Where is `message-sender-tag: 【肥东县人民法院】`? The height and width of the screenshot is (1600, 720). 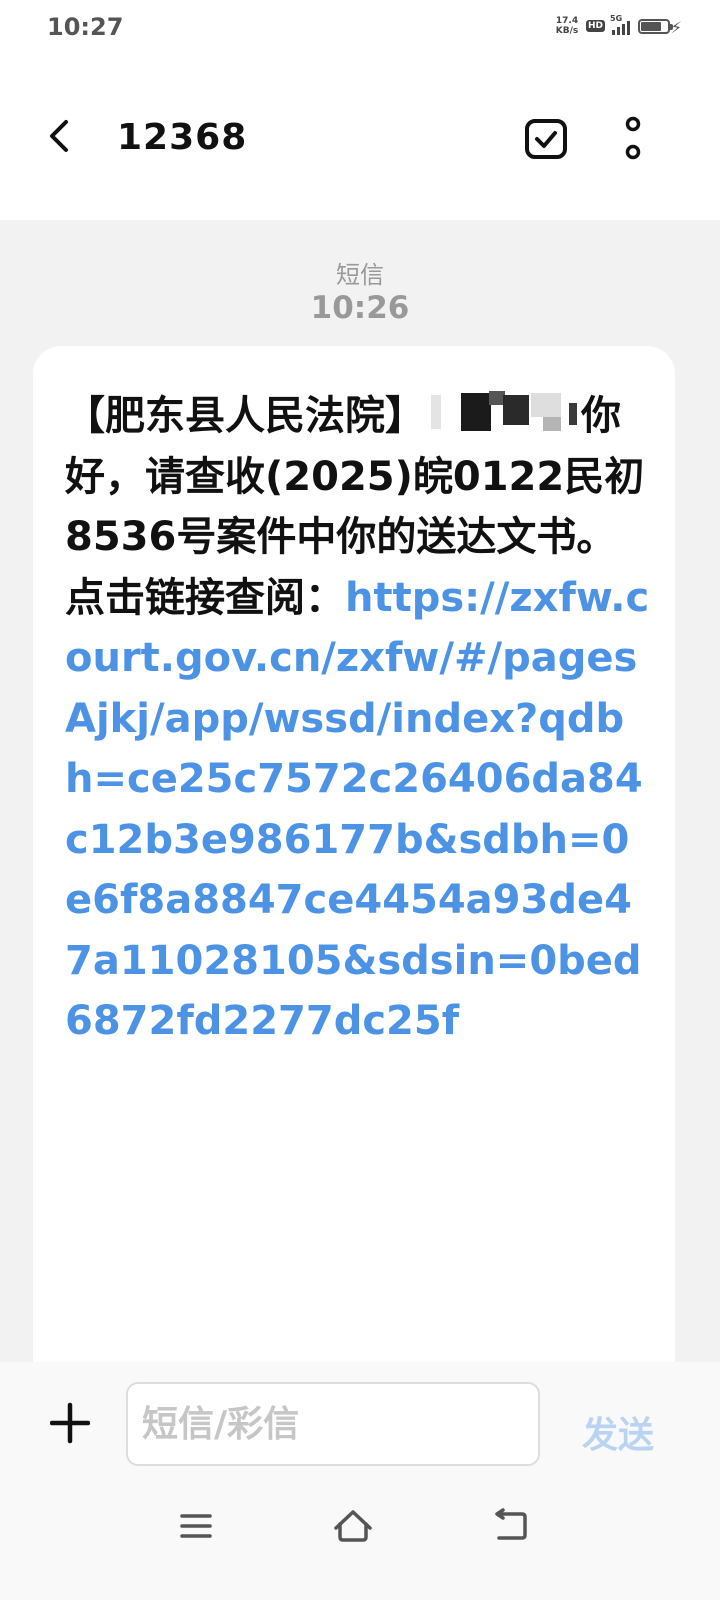
message-sender-tag: 【肥东县人民法院】 is located at coordinates (245, 416).